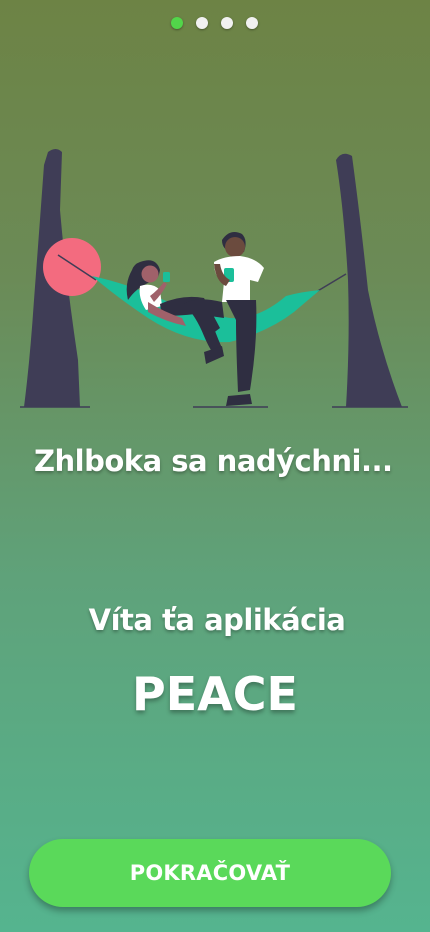 This screenshot has height=932, width=430. I want to click on sun-shape, so click(72, 267).